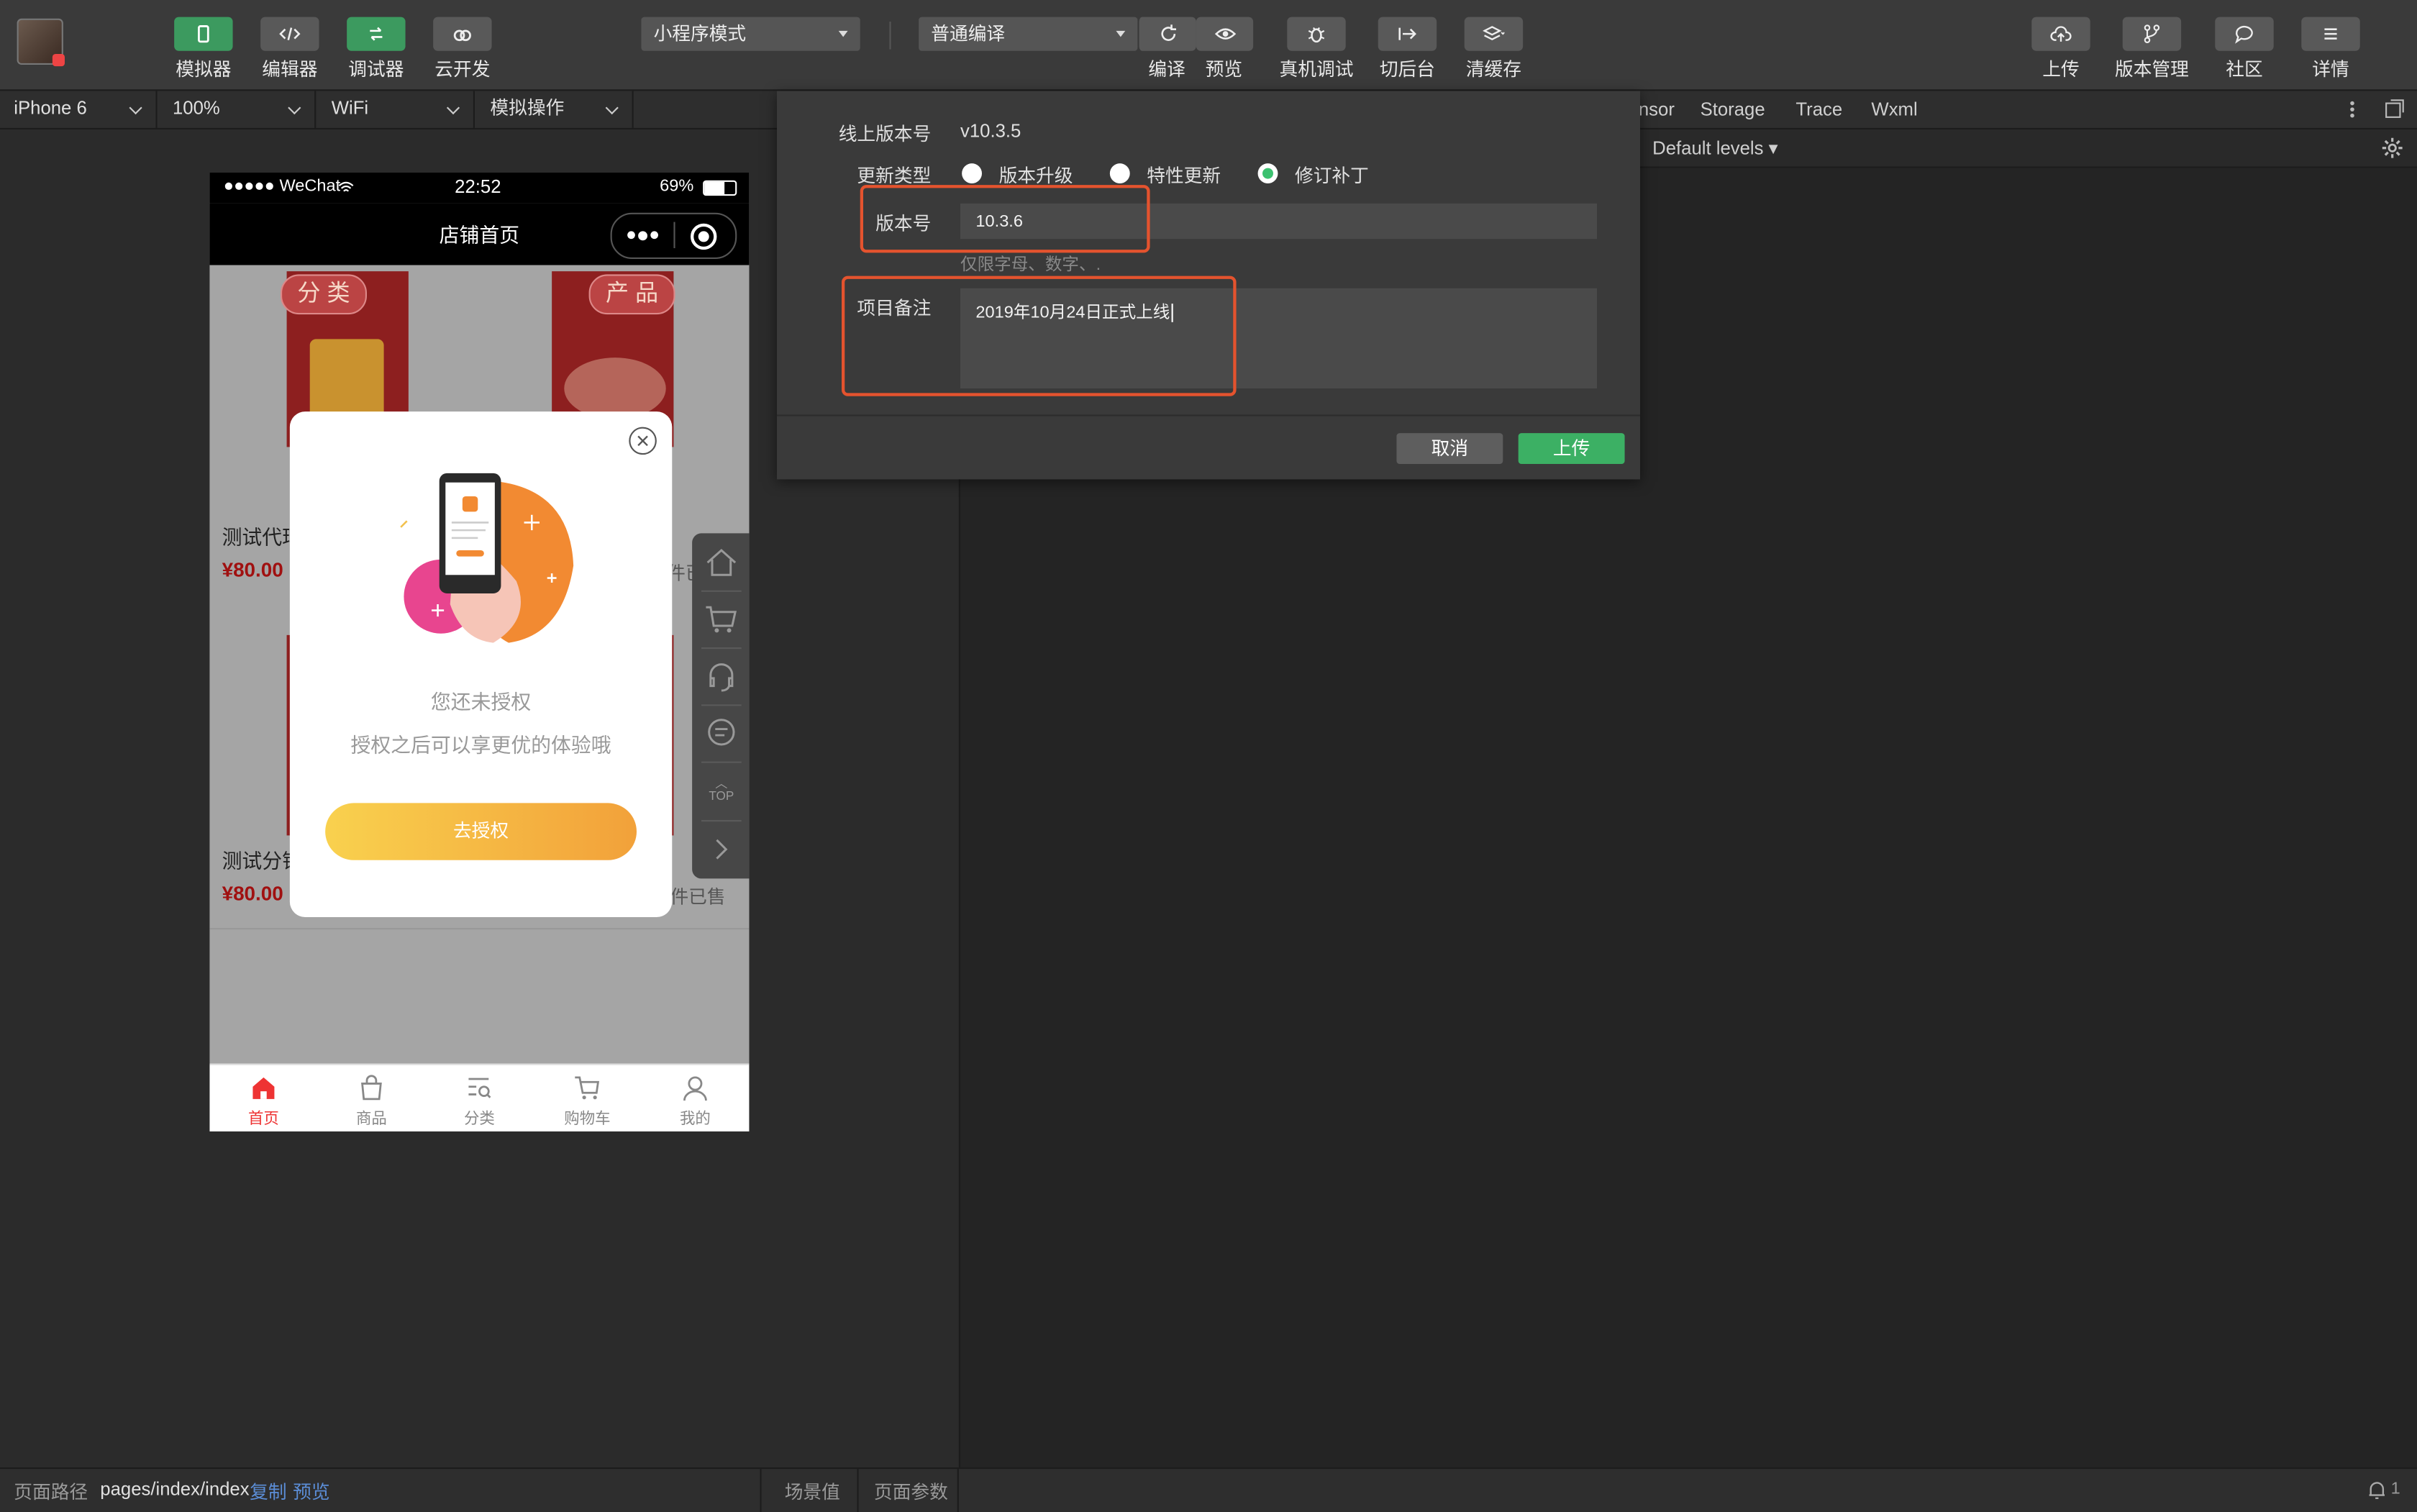 The width and height of the screenshot is (2417, 1512). Describe the element at coordinates (346, 186) in the screenshot. I see `wifi-icon` at that location.